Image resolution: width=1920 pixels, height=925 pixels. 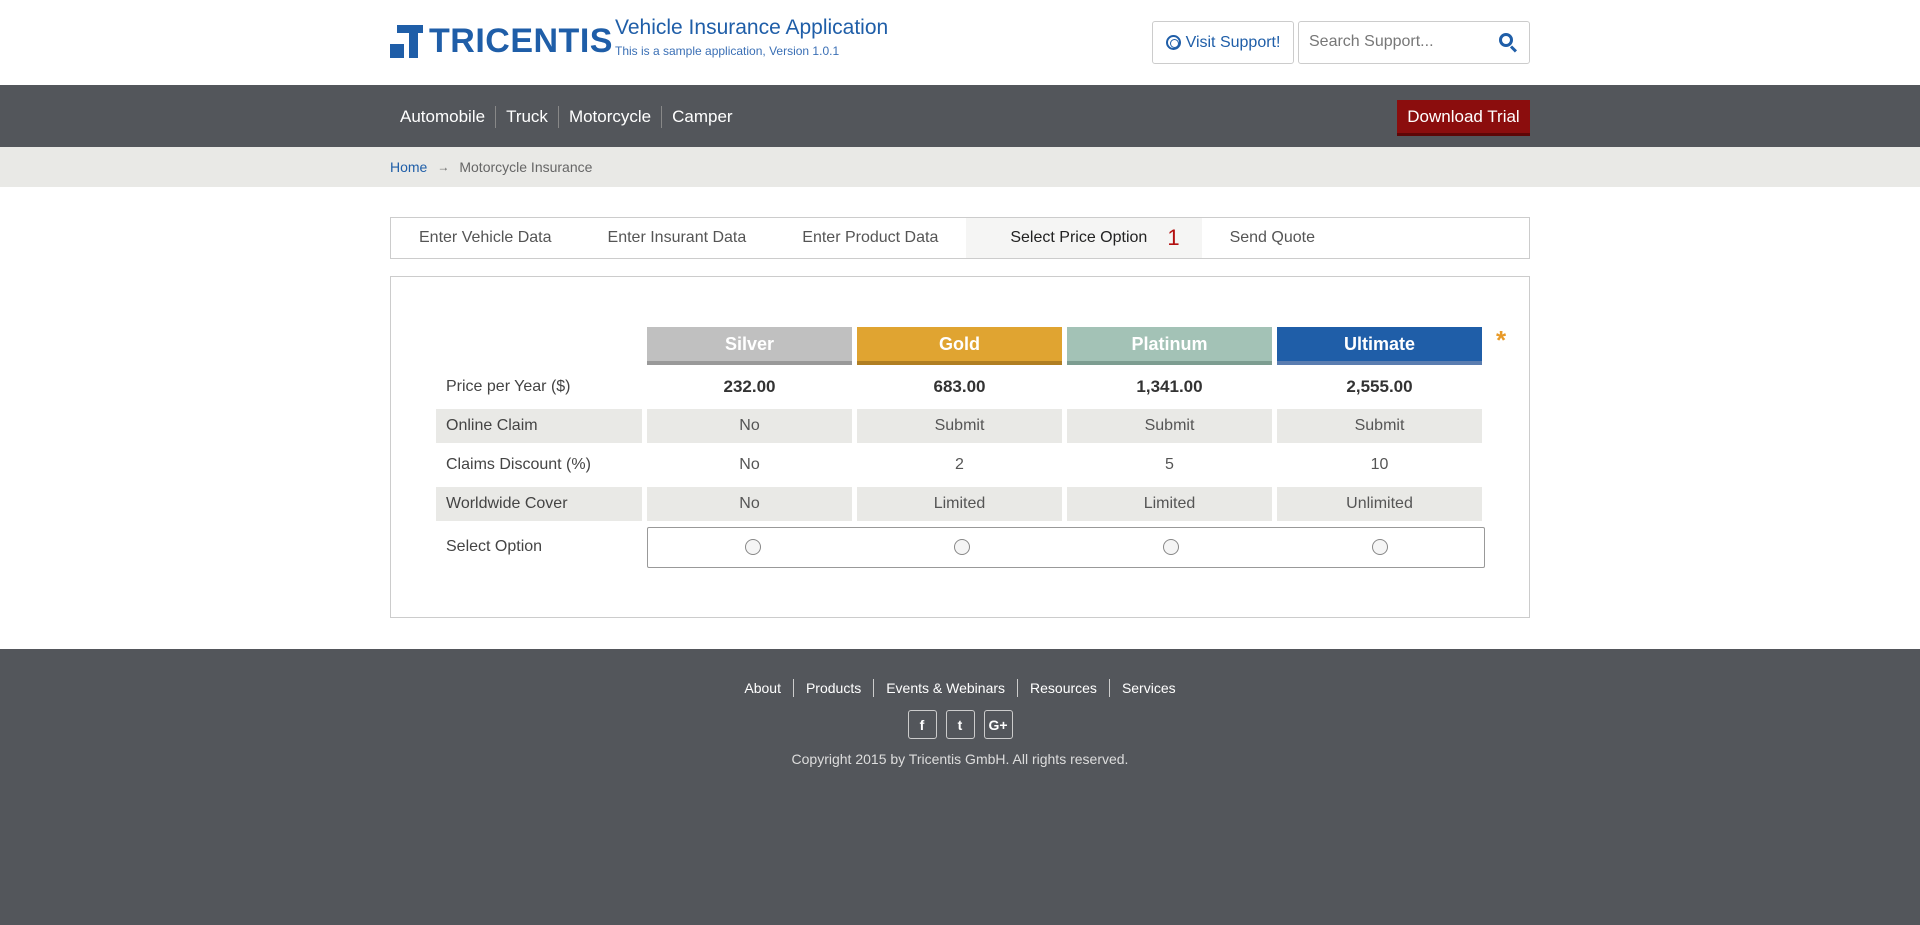 I want to click on select-option-group, so click(x=1066, y=547).